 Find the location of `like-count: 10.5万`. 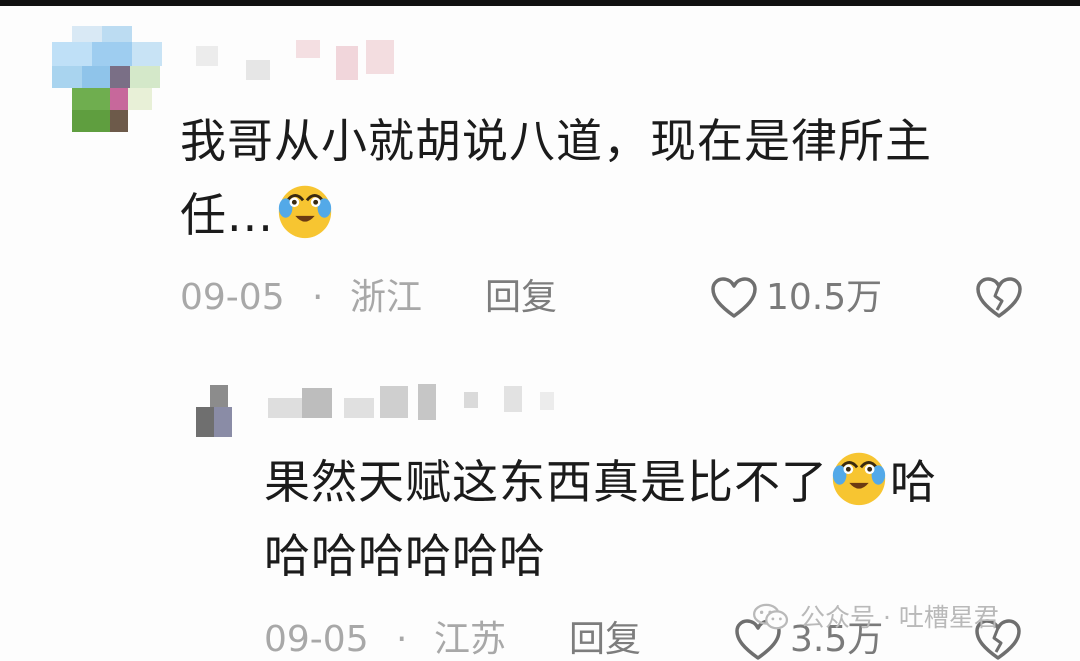

like-count: 10.5万 is located at coordinates (824, 297).